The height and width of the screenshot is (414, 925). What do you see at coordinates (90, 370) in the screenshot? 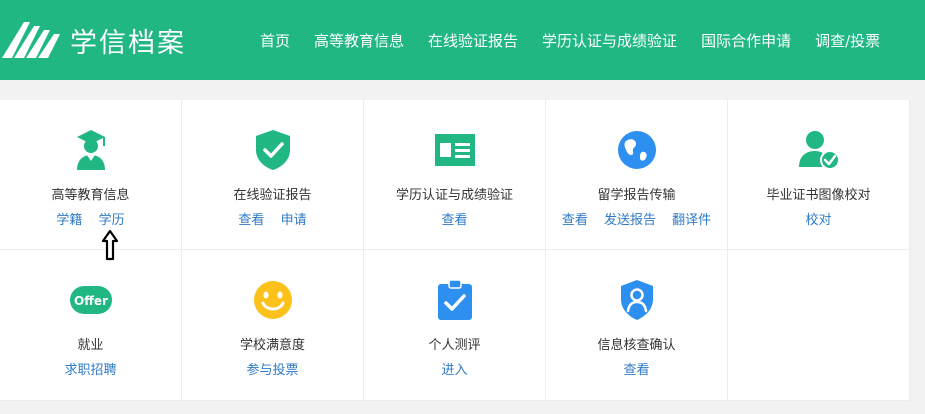
I see `link-job-search: 求职招聘` at bounding box center [90, 370].